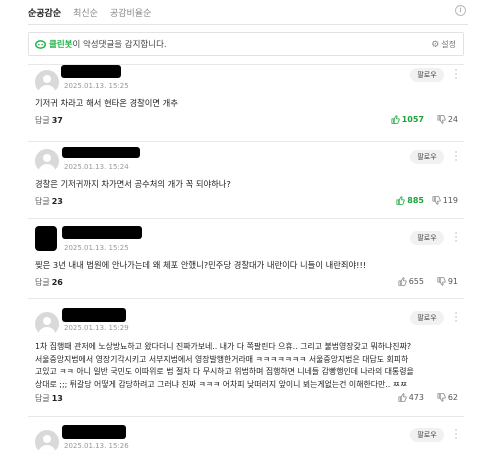  I want to click on comment-footer: 답글 37 1057 24, so click(247, 121).